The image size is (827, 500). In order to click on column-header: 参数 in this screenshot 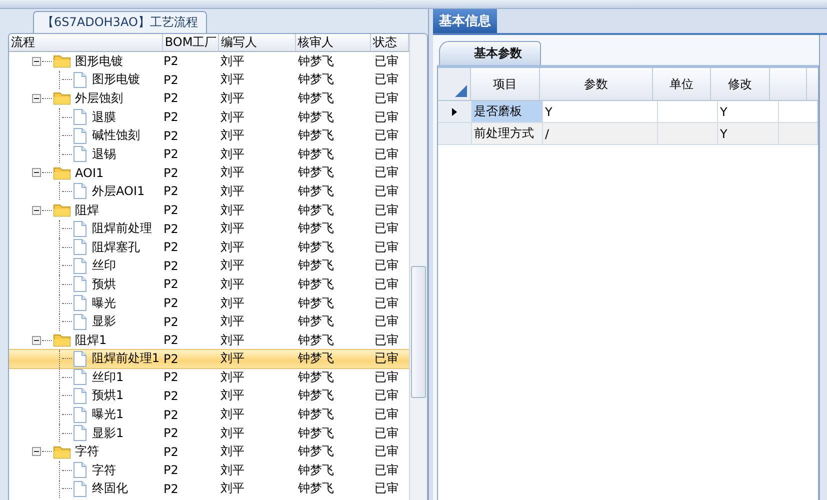, I will do `click(596, 84)`.